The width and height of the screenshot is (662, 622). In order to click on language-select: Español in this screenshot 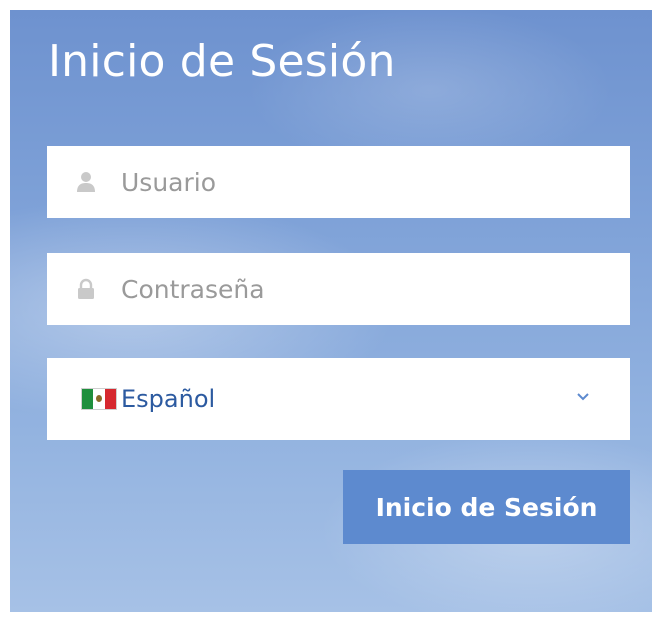, I will do `click(338, 399)`.